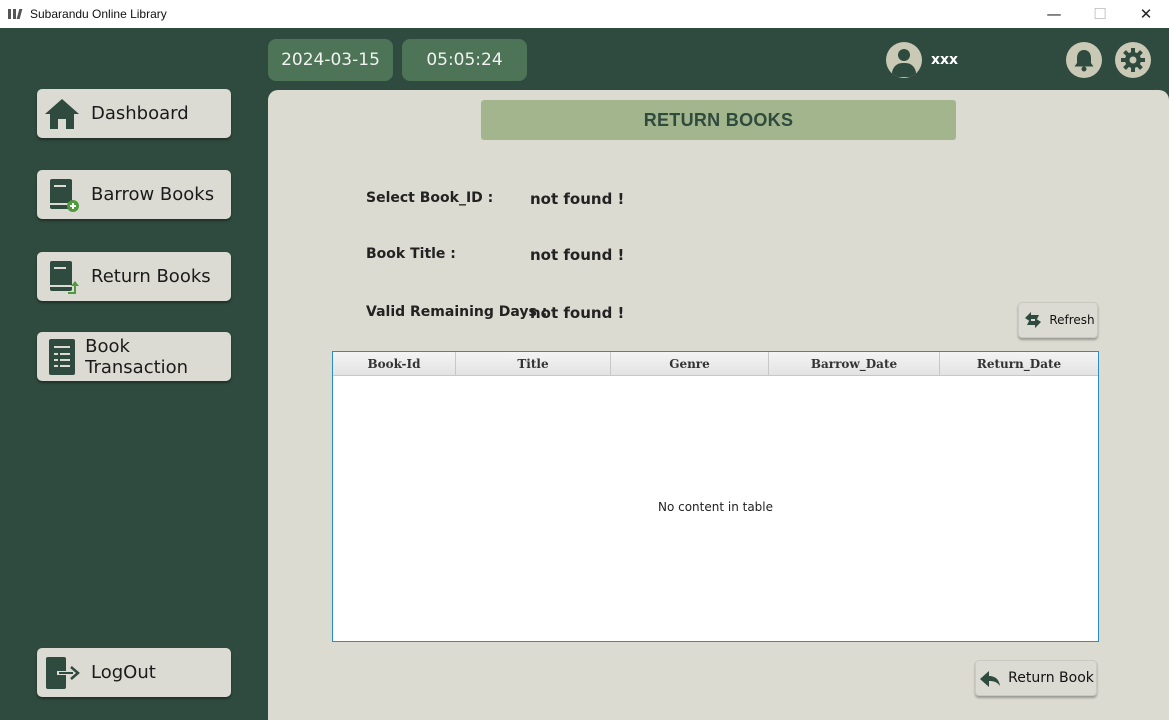  What do you see at coordinates (464, 60) in the screenshot?
I see `time-display: 05:05:24` at bounding box center [464, 60].